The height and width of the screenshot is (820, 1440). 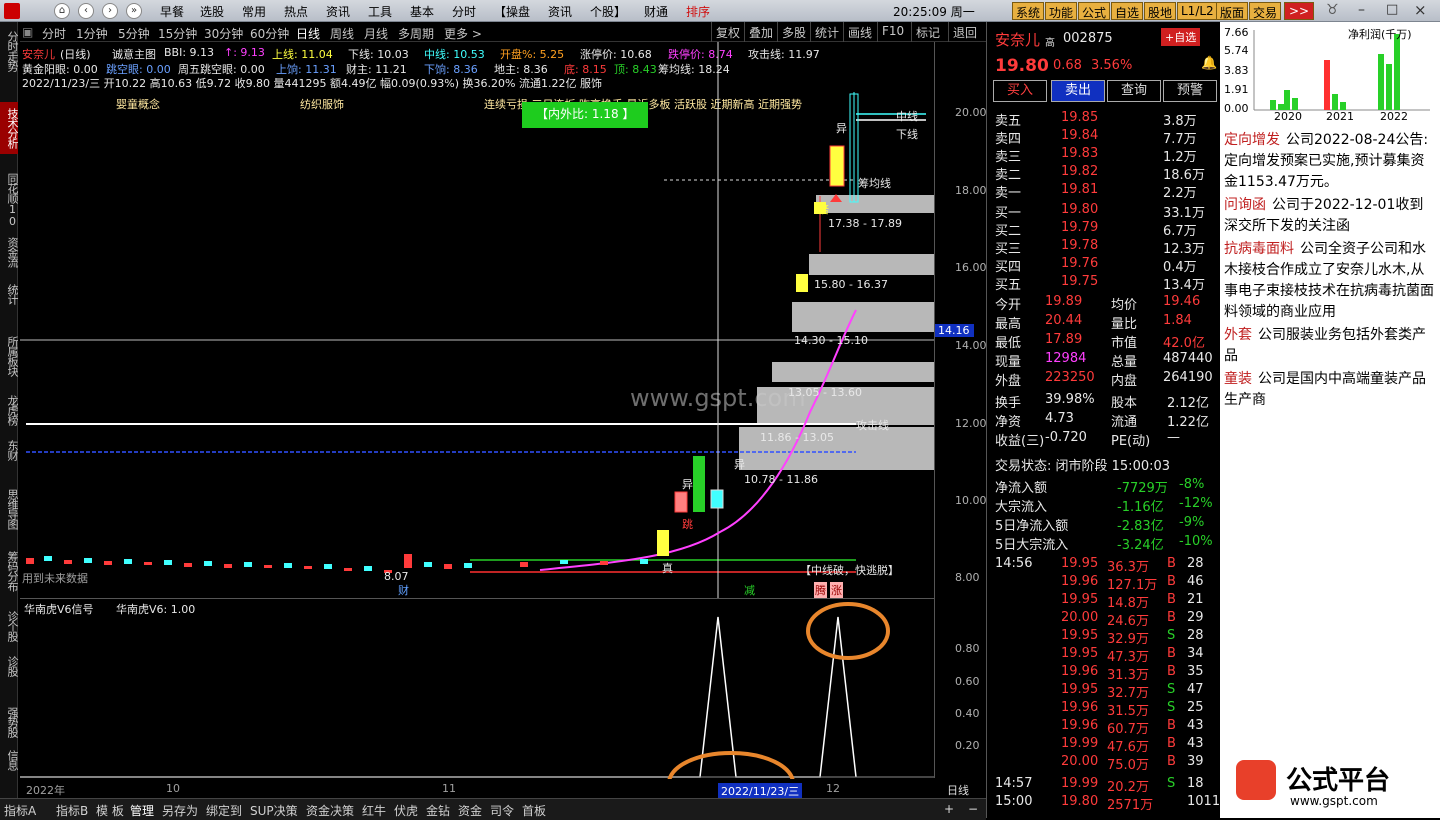 I want to click on tab-more: 更多 >, so click(x=463, y=33).